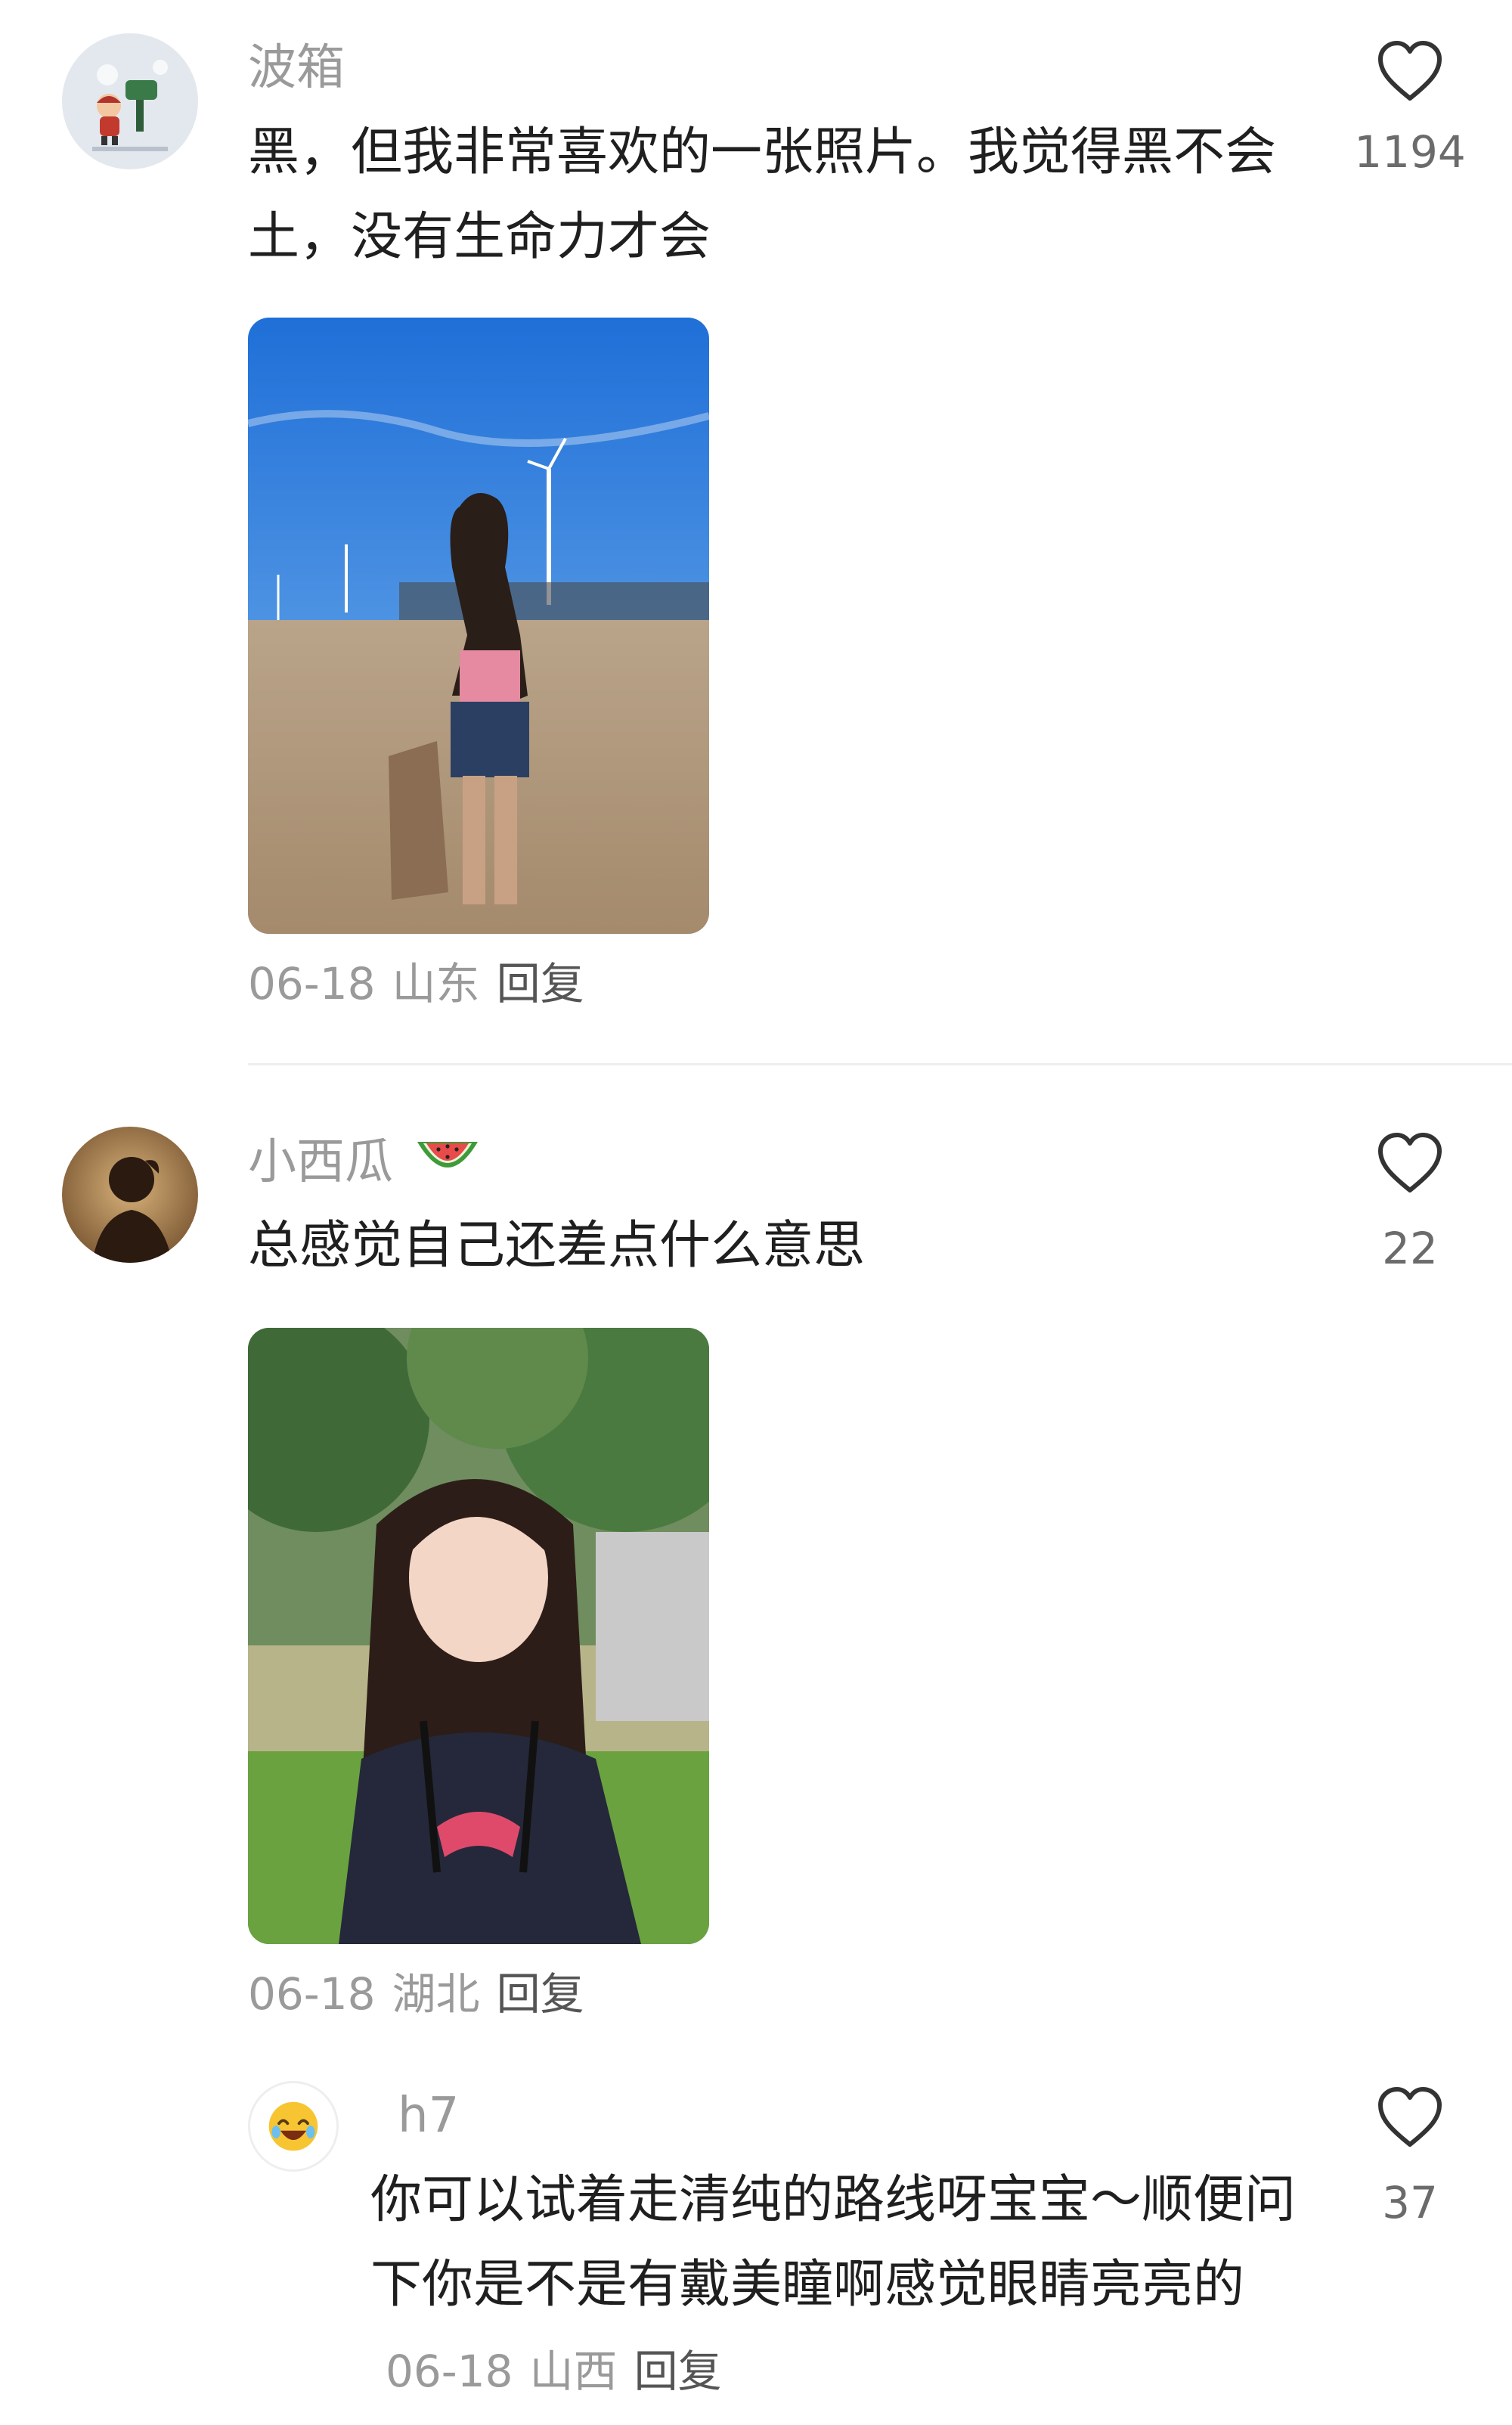 Image resolution: width=1512 pixels, height=2425 pixels. I want to click on comment-meta: 06-18 山东 回复, so click(416, 984).